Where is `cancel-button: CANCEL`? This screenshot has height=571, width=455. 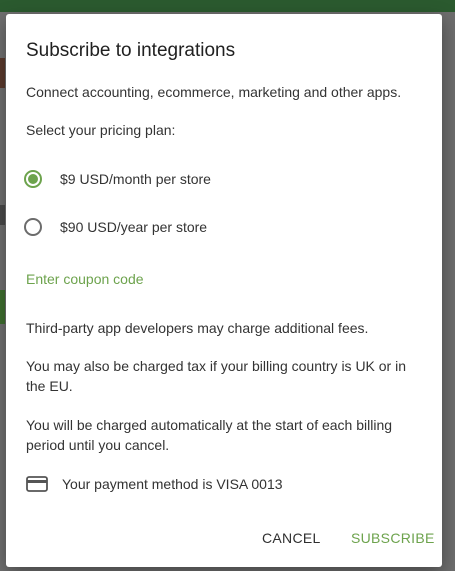
cancel-button: CANCEL is located at coordinates (291, 538).